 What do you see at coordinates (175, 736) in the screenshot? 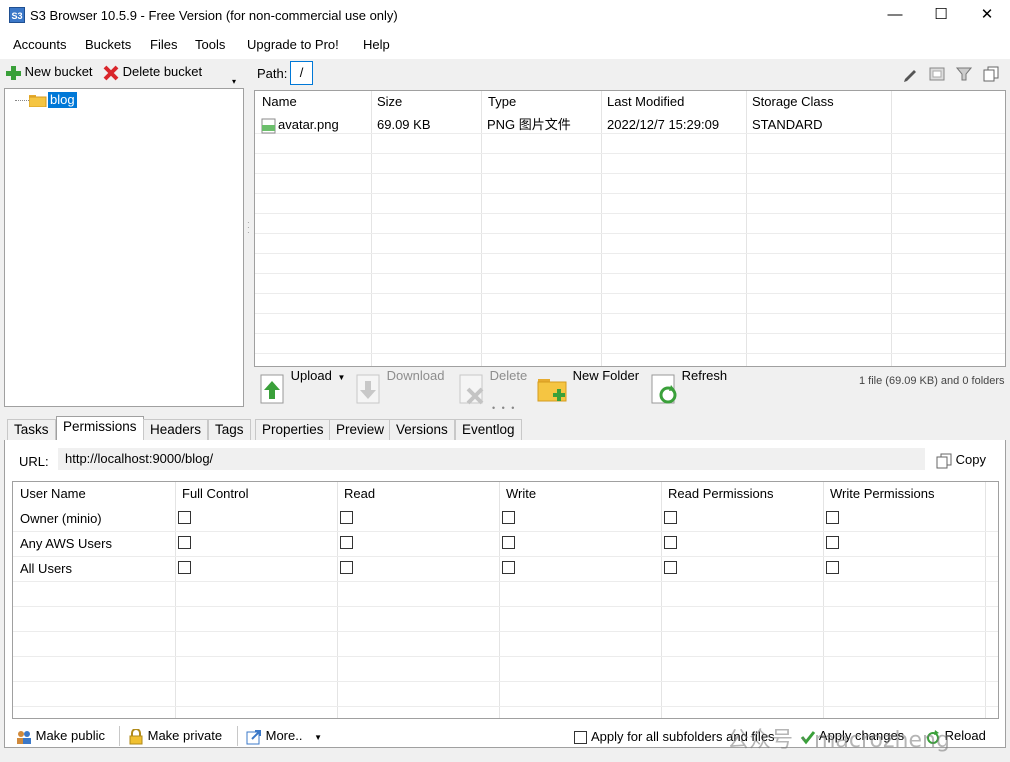
I see `make-private-button: Make private` at bounding box center [175, 736].